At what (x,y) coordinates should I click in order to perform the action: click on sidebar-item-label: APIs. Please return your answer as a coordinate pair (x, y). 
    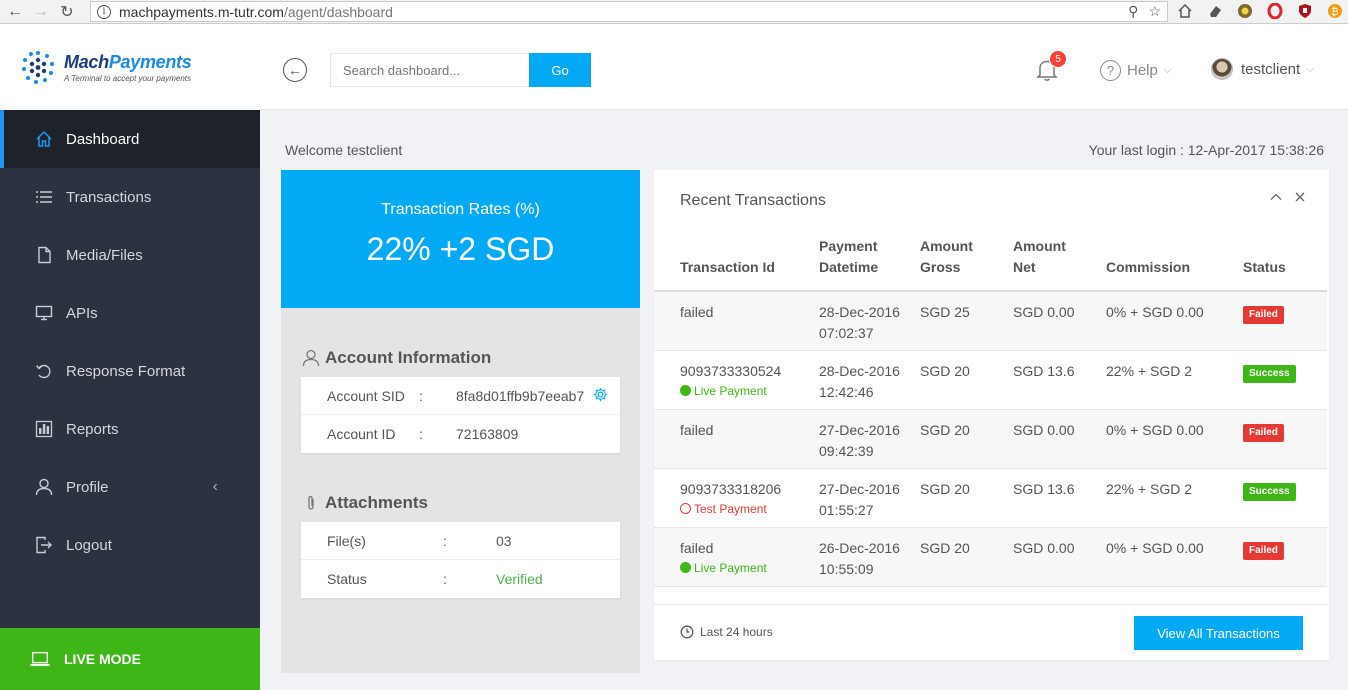
    Looking at the image, I should click on (82, 313).